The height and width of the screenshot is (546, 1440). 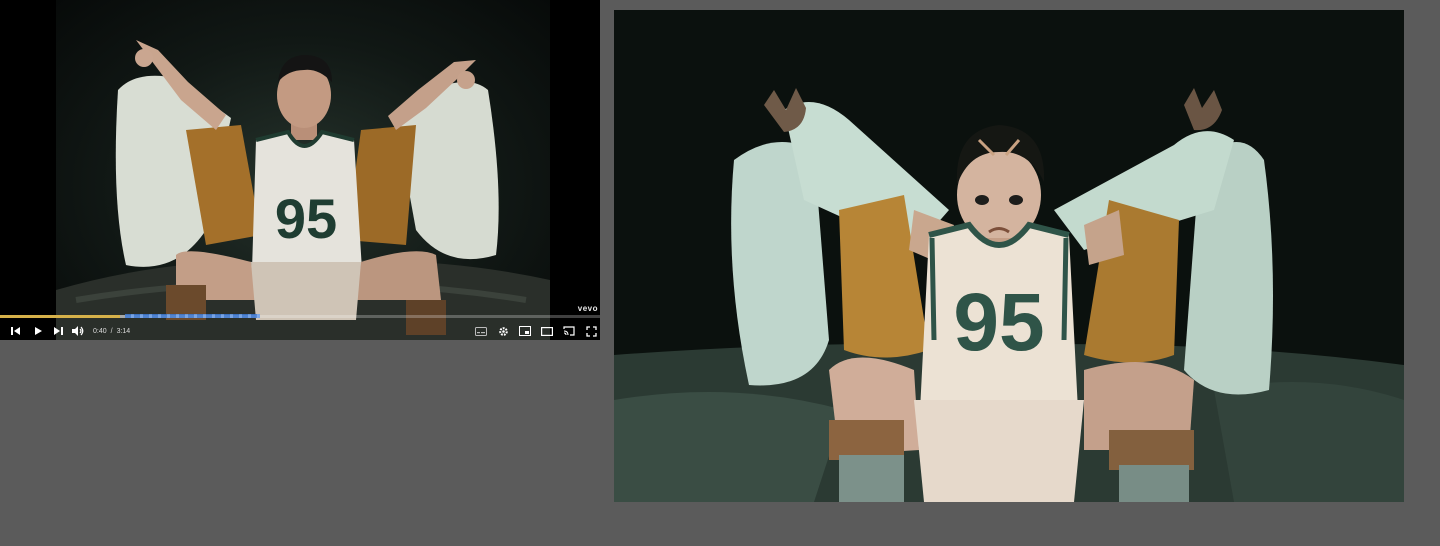 I want to click on previous-icon, so click(x=16, y=331).